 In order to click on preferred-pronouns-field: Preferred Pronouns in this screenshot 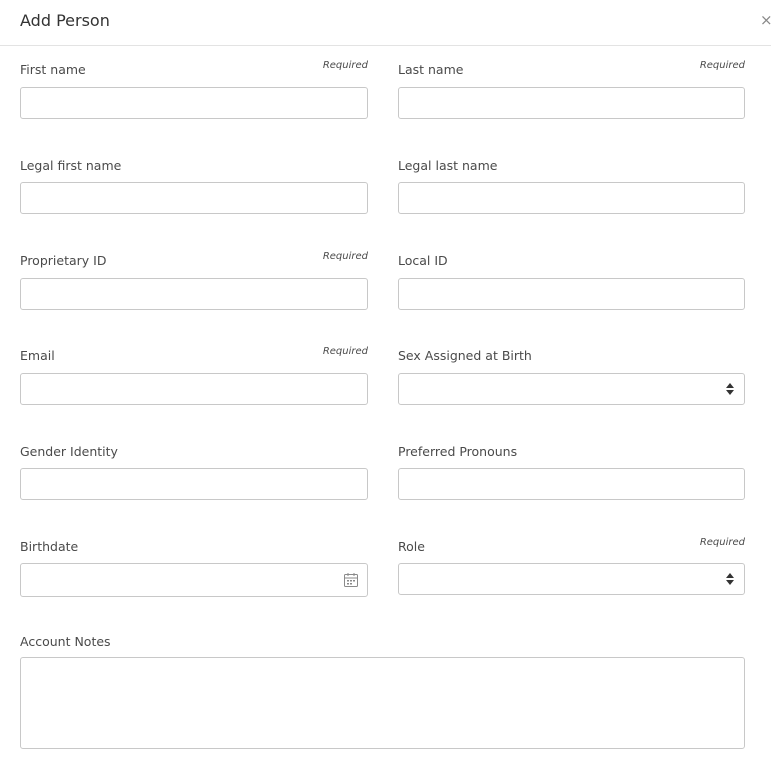, I will do `click(571, 471)`.